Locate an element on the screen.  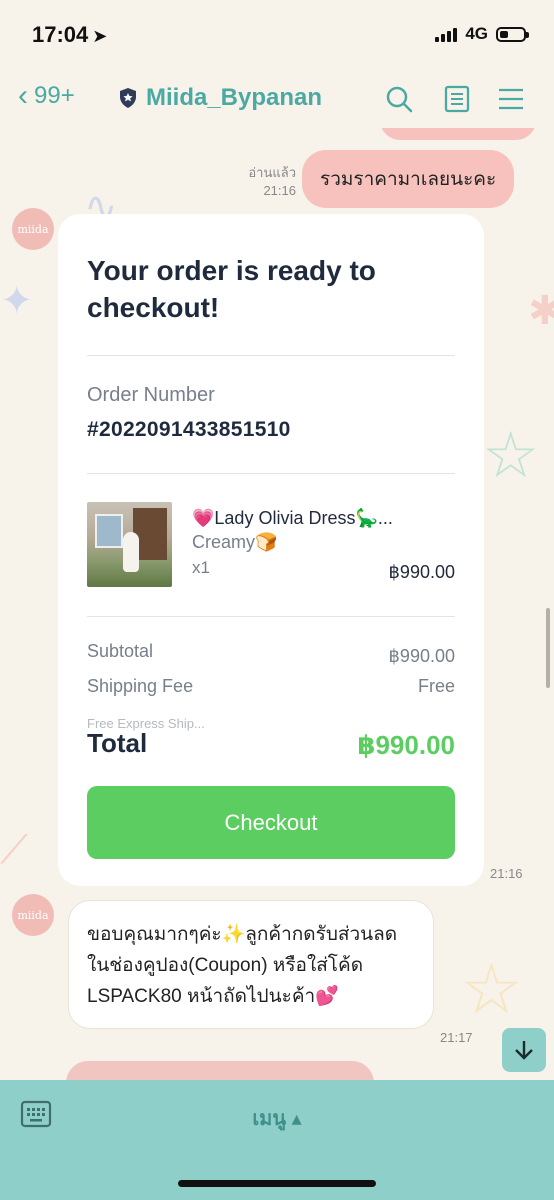
status-time: 17:04 ➤ is located at coordinates (70, 34).